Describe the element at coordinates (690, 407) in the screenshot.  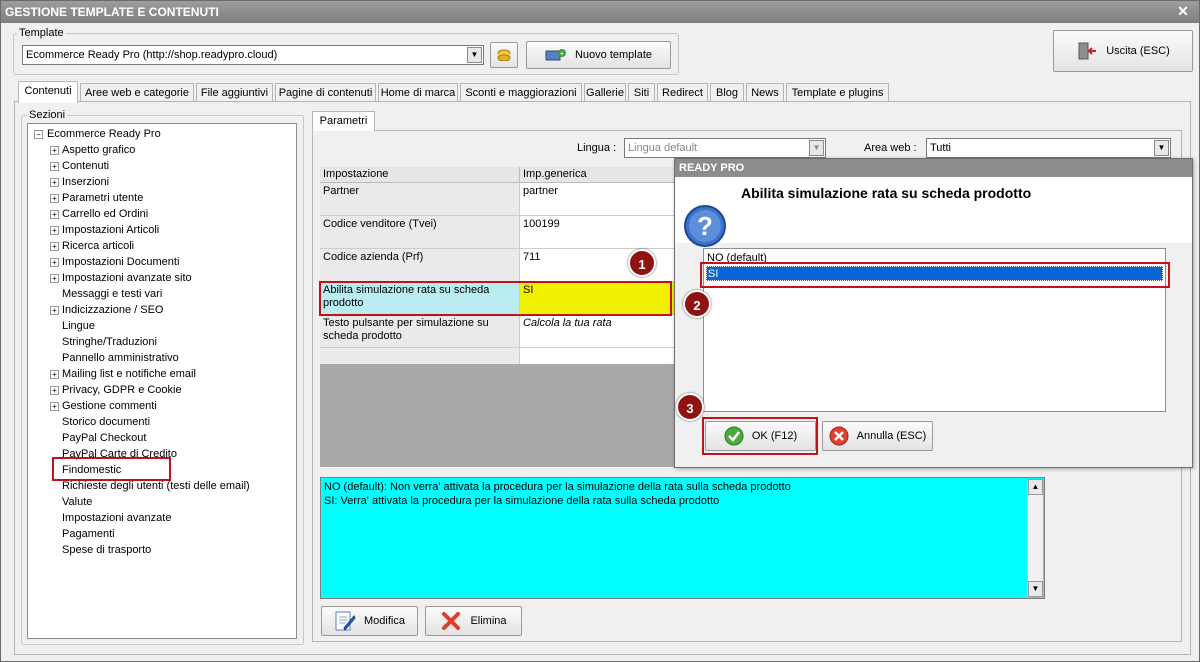
I see `step-badge-3: 3` at that location.